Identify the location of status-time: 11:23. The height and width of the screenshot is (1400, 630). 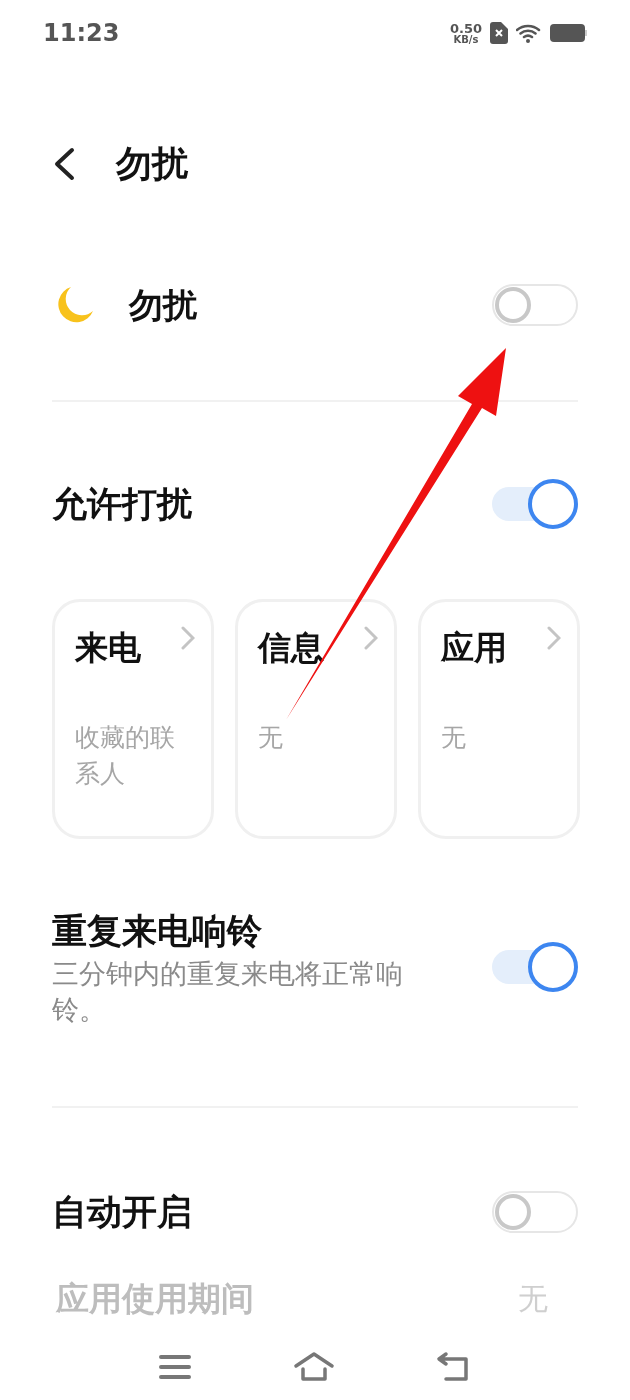
(81, 33).